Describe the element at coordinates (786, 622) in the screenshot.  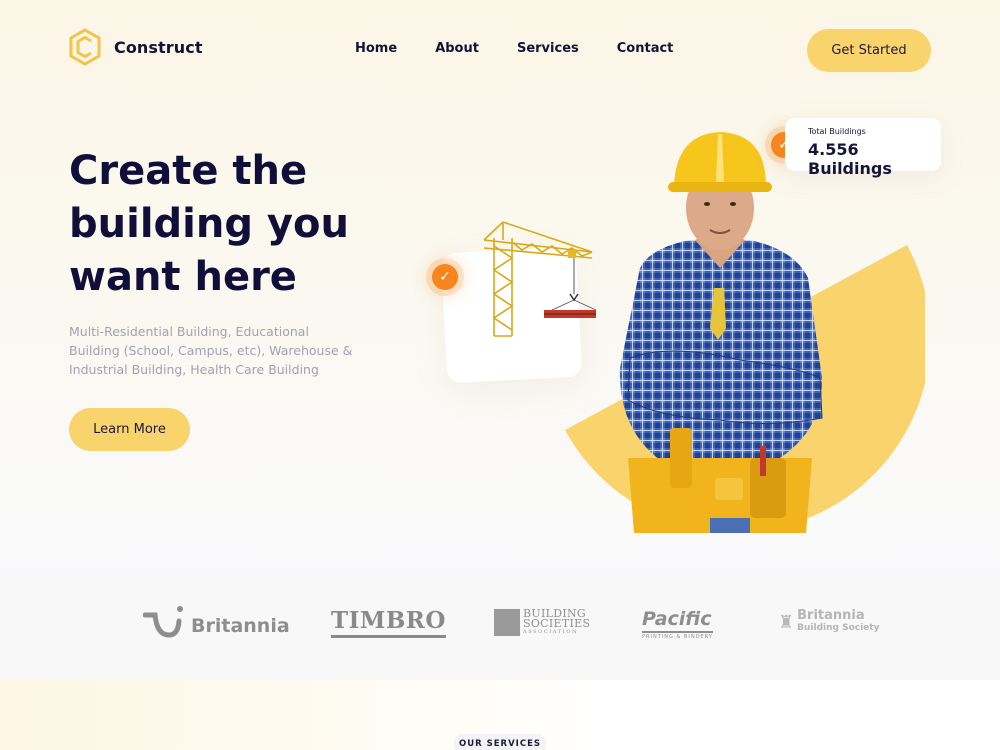
I see `britannia-figure-icon: ♜` at that location.